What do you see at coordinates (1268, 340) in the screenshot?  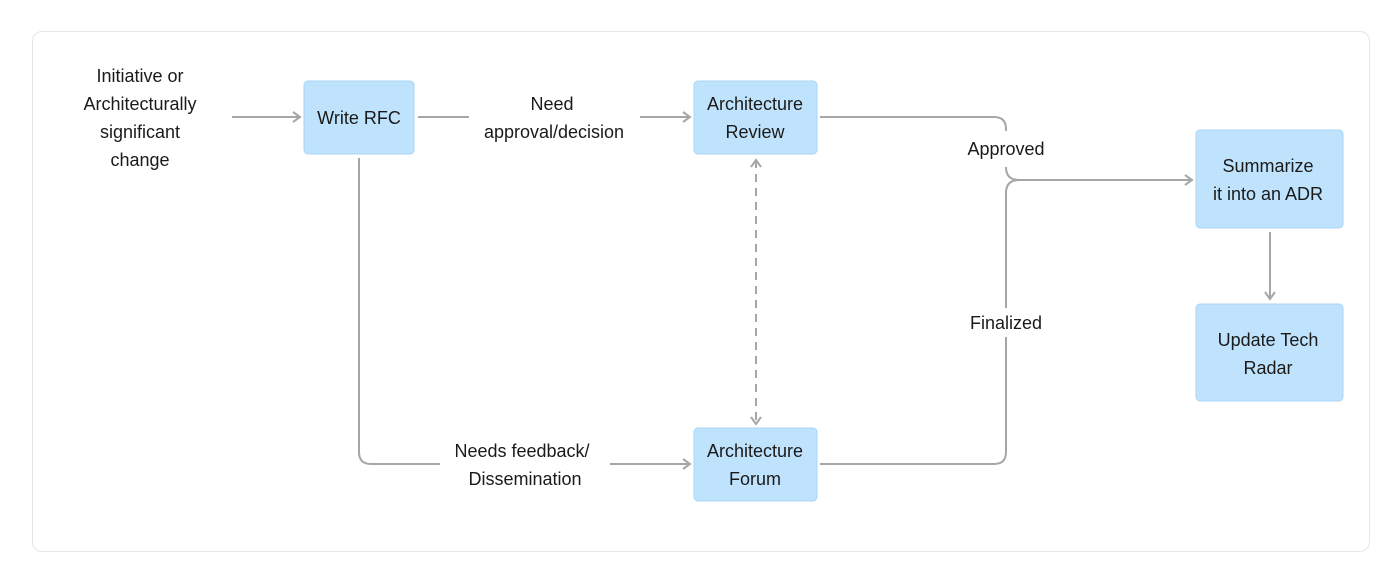 I see `radar-label-1: Update Tech` at bounding box center [1268, 340].